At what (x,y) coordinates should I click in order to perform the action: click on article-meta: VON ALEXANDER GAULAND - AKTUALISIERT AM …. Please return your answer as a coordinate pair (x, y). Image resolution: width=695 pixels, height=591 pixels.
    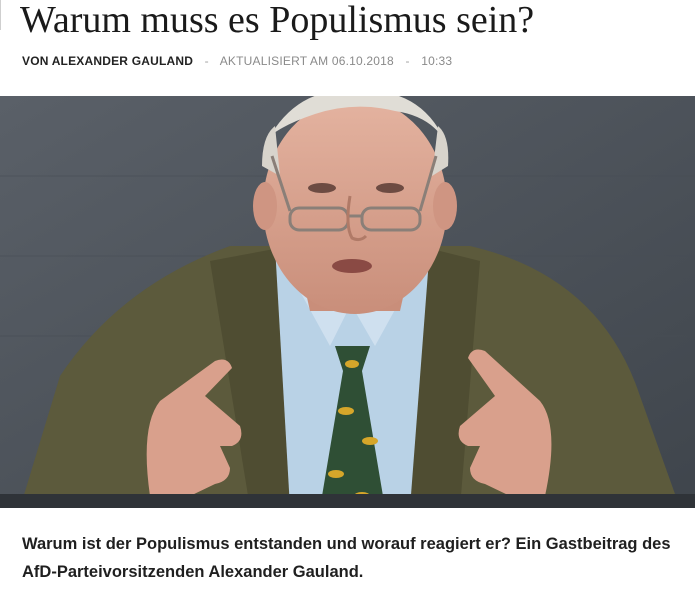
    Looking at the image, I should click on (237, 61).